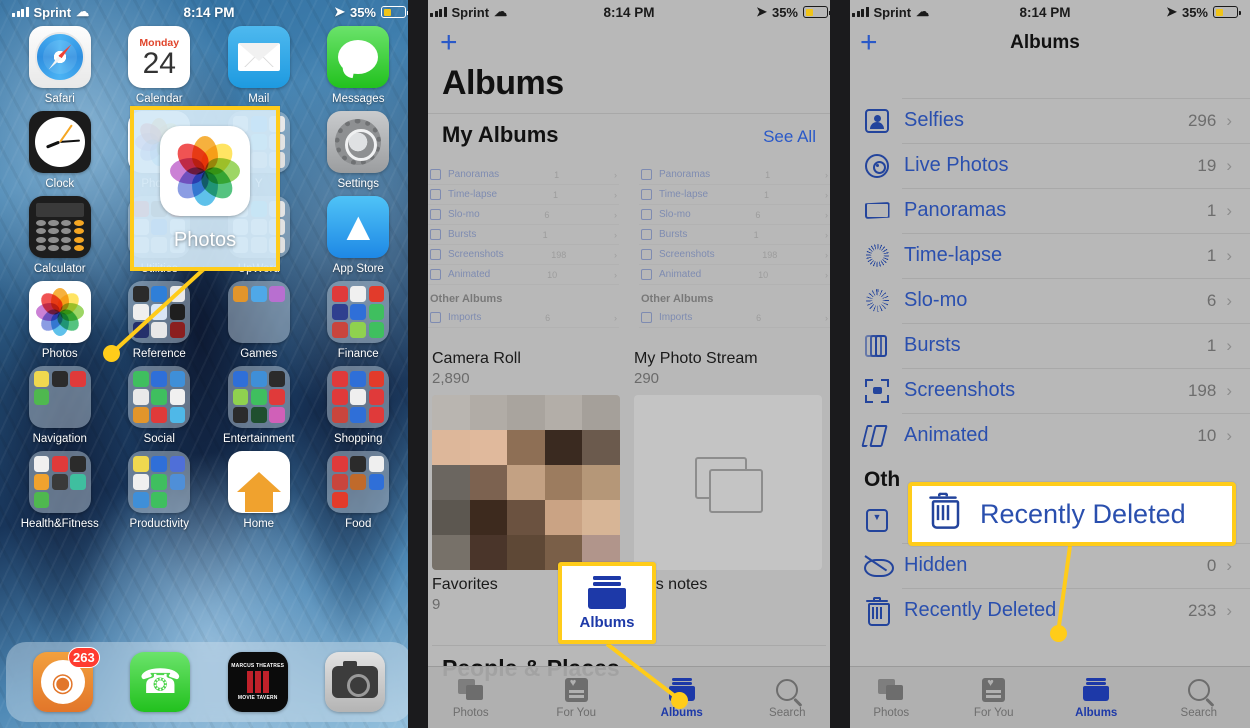 The width and height of the screenshot is (1250, 728). What do you see at coordinates (160, 682) in the screenshot?
I see `dock-icon-phone: ☎` at bounding box center [160, 682].